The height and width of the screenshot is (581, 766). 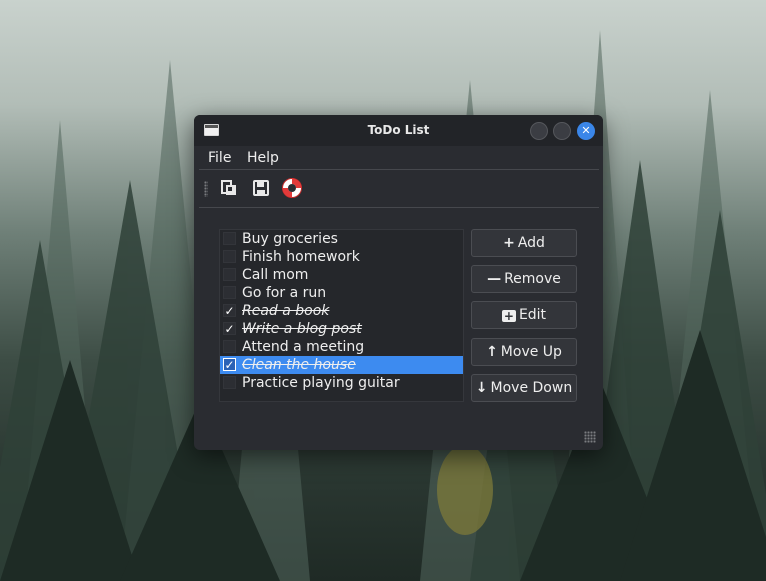 What do you see at coordinates (532, 315) in the screenshot?
I see `edit-button-label: Edit` at bounding box center [532, 315].